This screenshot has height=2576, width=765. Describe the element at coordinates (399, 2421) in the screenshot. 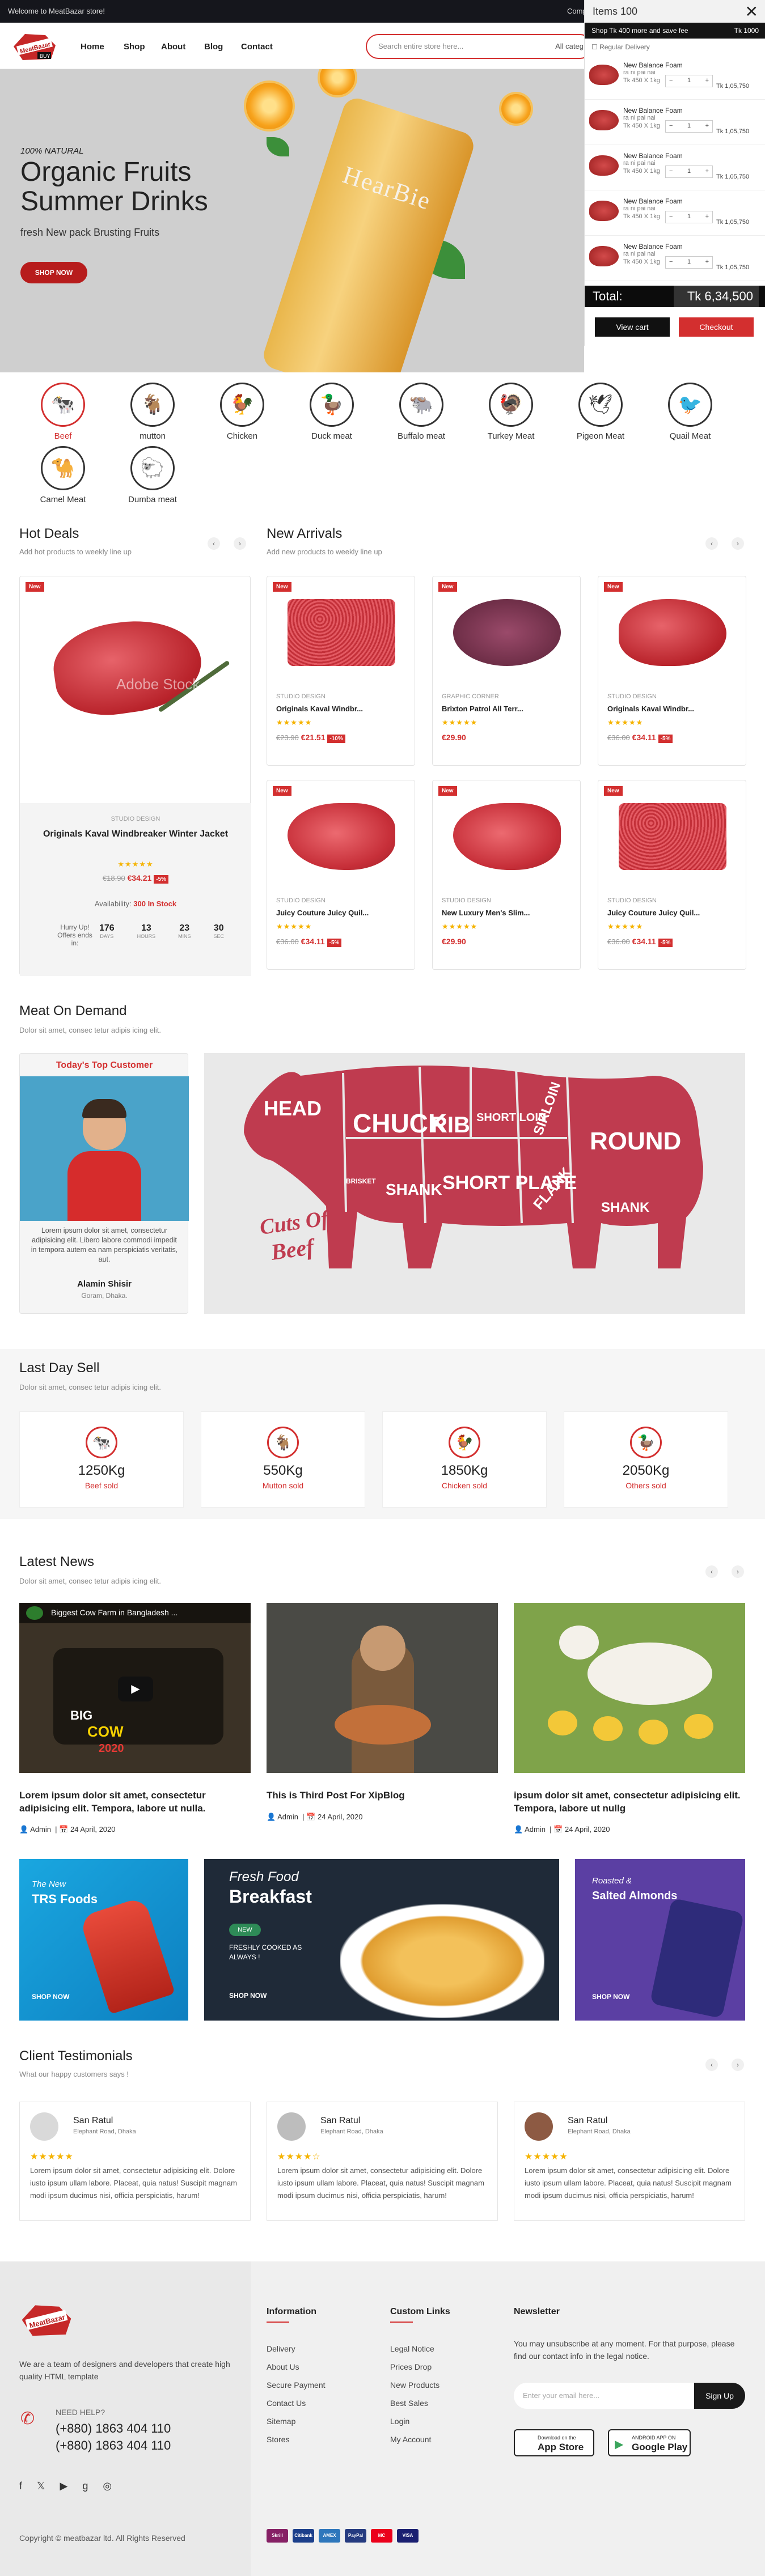

I see `footer-link: Login` at that location.